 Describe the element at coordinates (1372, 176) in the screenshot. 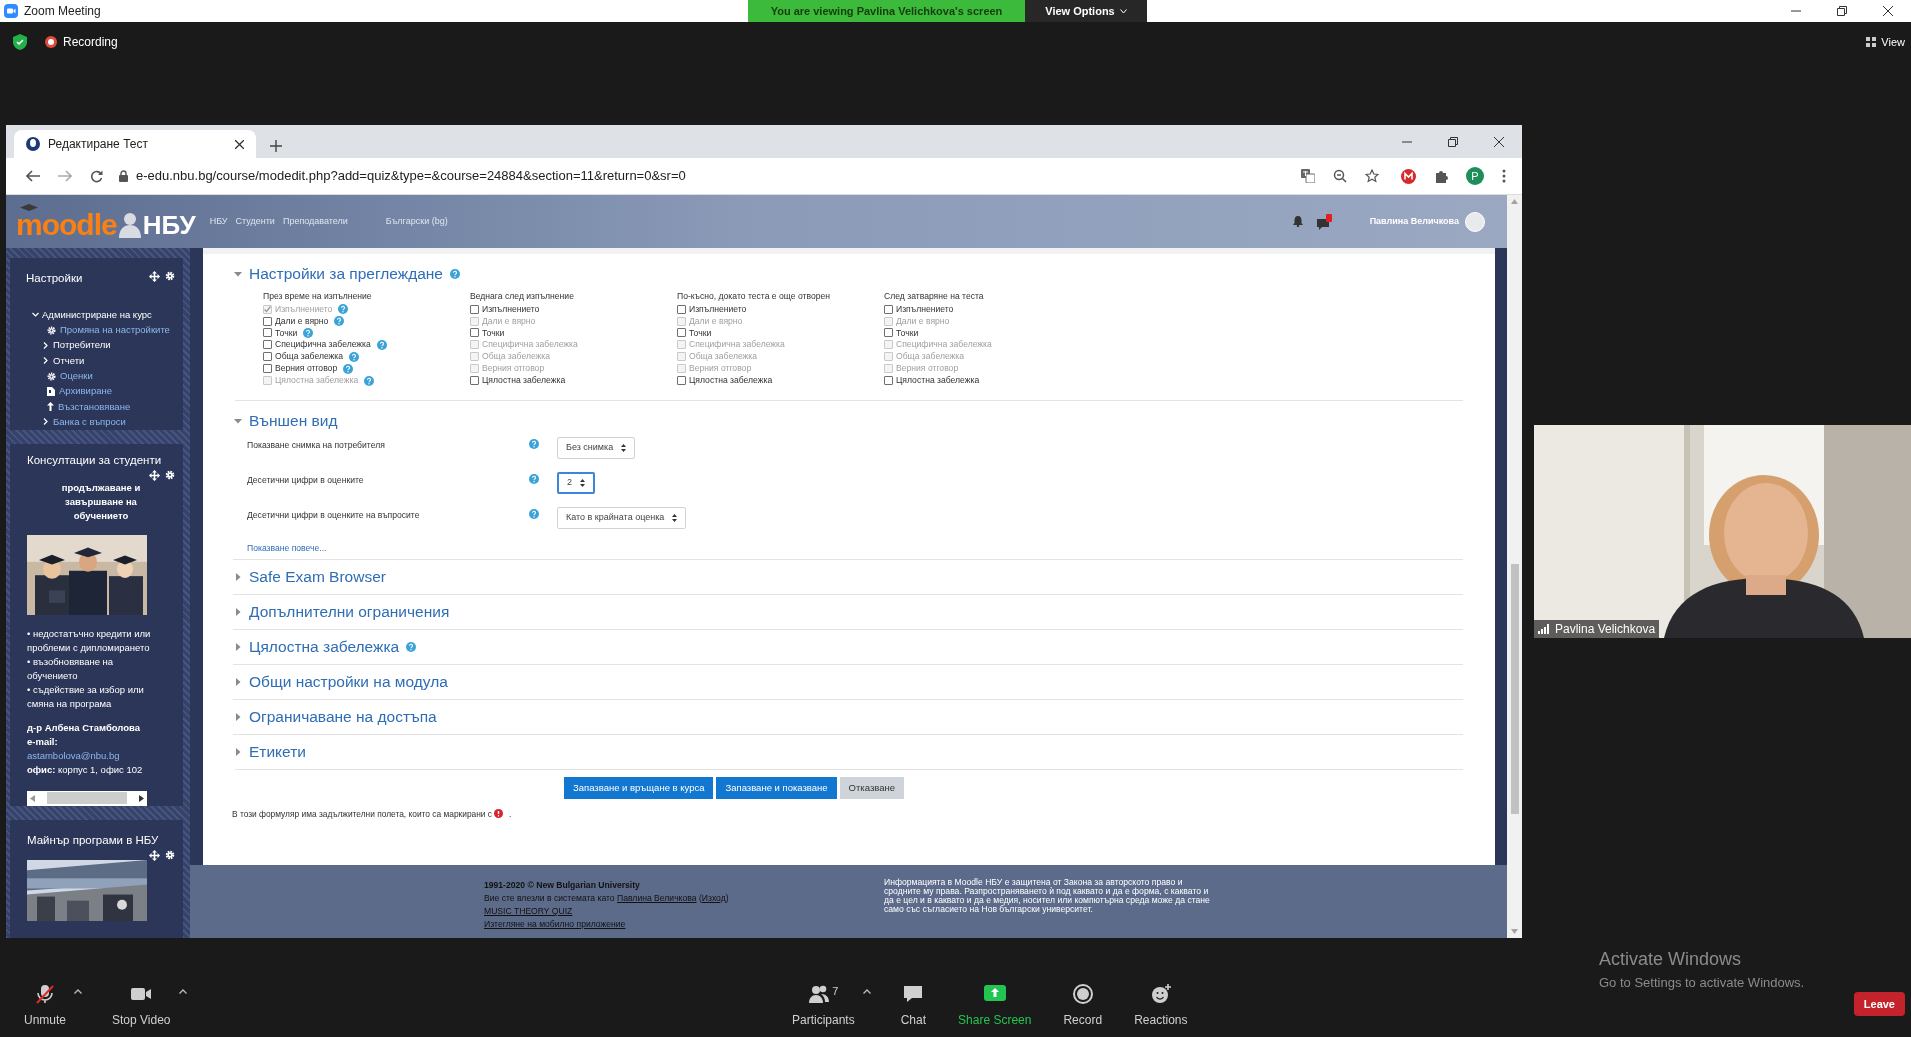

I see `star-icon` at that location.